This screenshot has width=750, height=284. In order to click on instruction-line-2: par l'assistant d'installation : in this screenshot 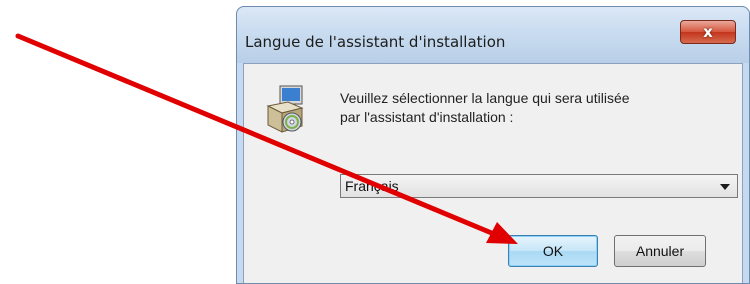, I will do `click(427, 117)`.